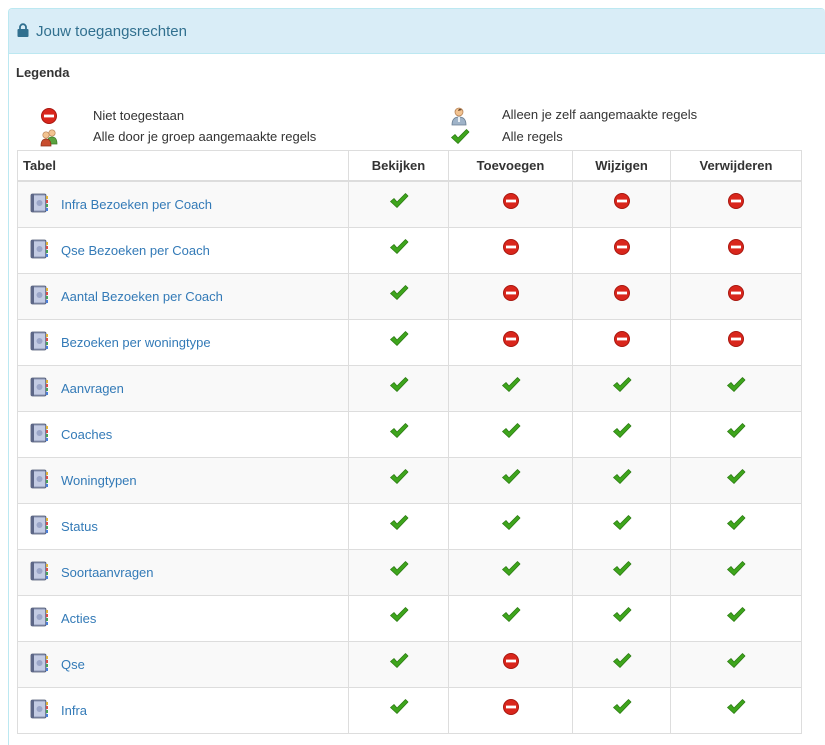  What do you see at coordinates (135, 250) in the screenshot?
I see `table-name-link: Qse Bezoeken per Coach` at bounding box center [135, 250].